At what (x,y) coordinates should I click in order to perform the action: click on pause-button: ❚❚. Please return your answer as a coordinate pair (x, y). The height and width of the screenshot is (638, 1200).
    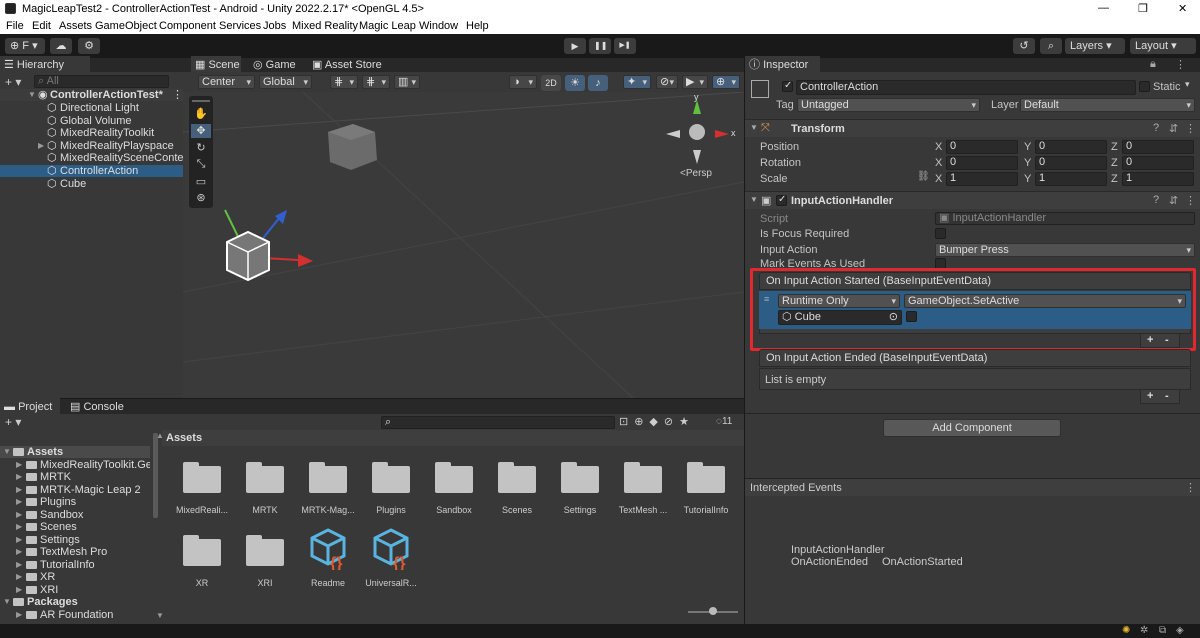
    Looking at the image, I should click on (600, 46).